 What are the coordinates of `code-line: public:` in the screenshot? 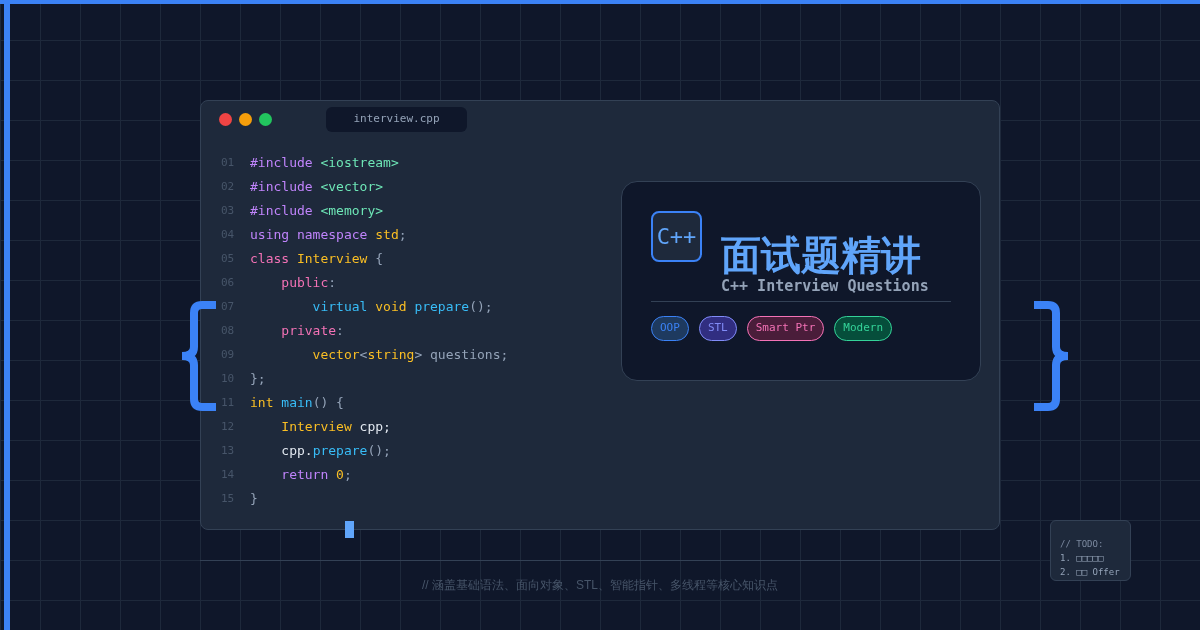 It's located at (308, 283).